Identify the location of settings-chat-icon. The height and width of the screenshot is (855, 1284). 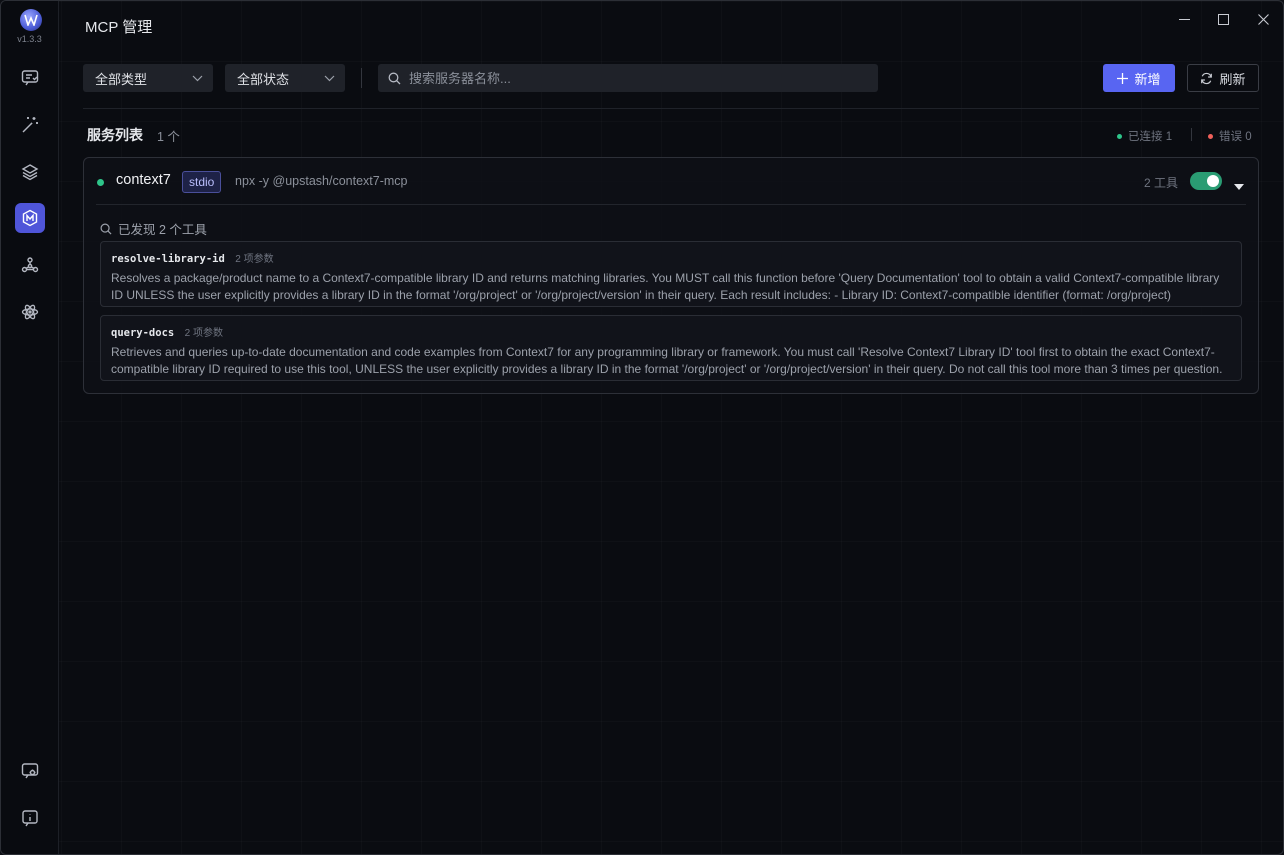
(30, 771).